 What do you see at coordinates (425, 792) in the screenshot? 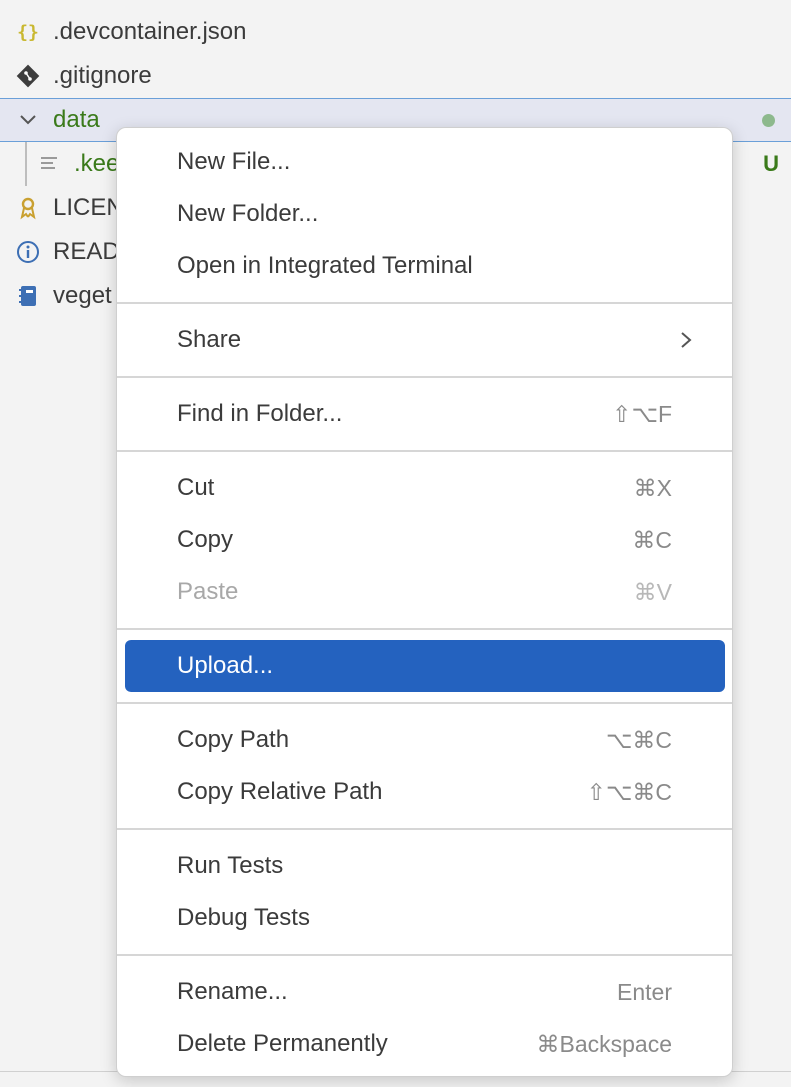
I see `menu-item-copy-relative-path: Copy Relative Path ⇧⌥⌘C` at bounding box center [425, 792].